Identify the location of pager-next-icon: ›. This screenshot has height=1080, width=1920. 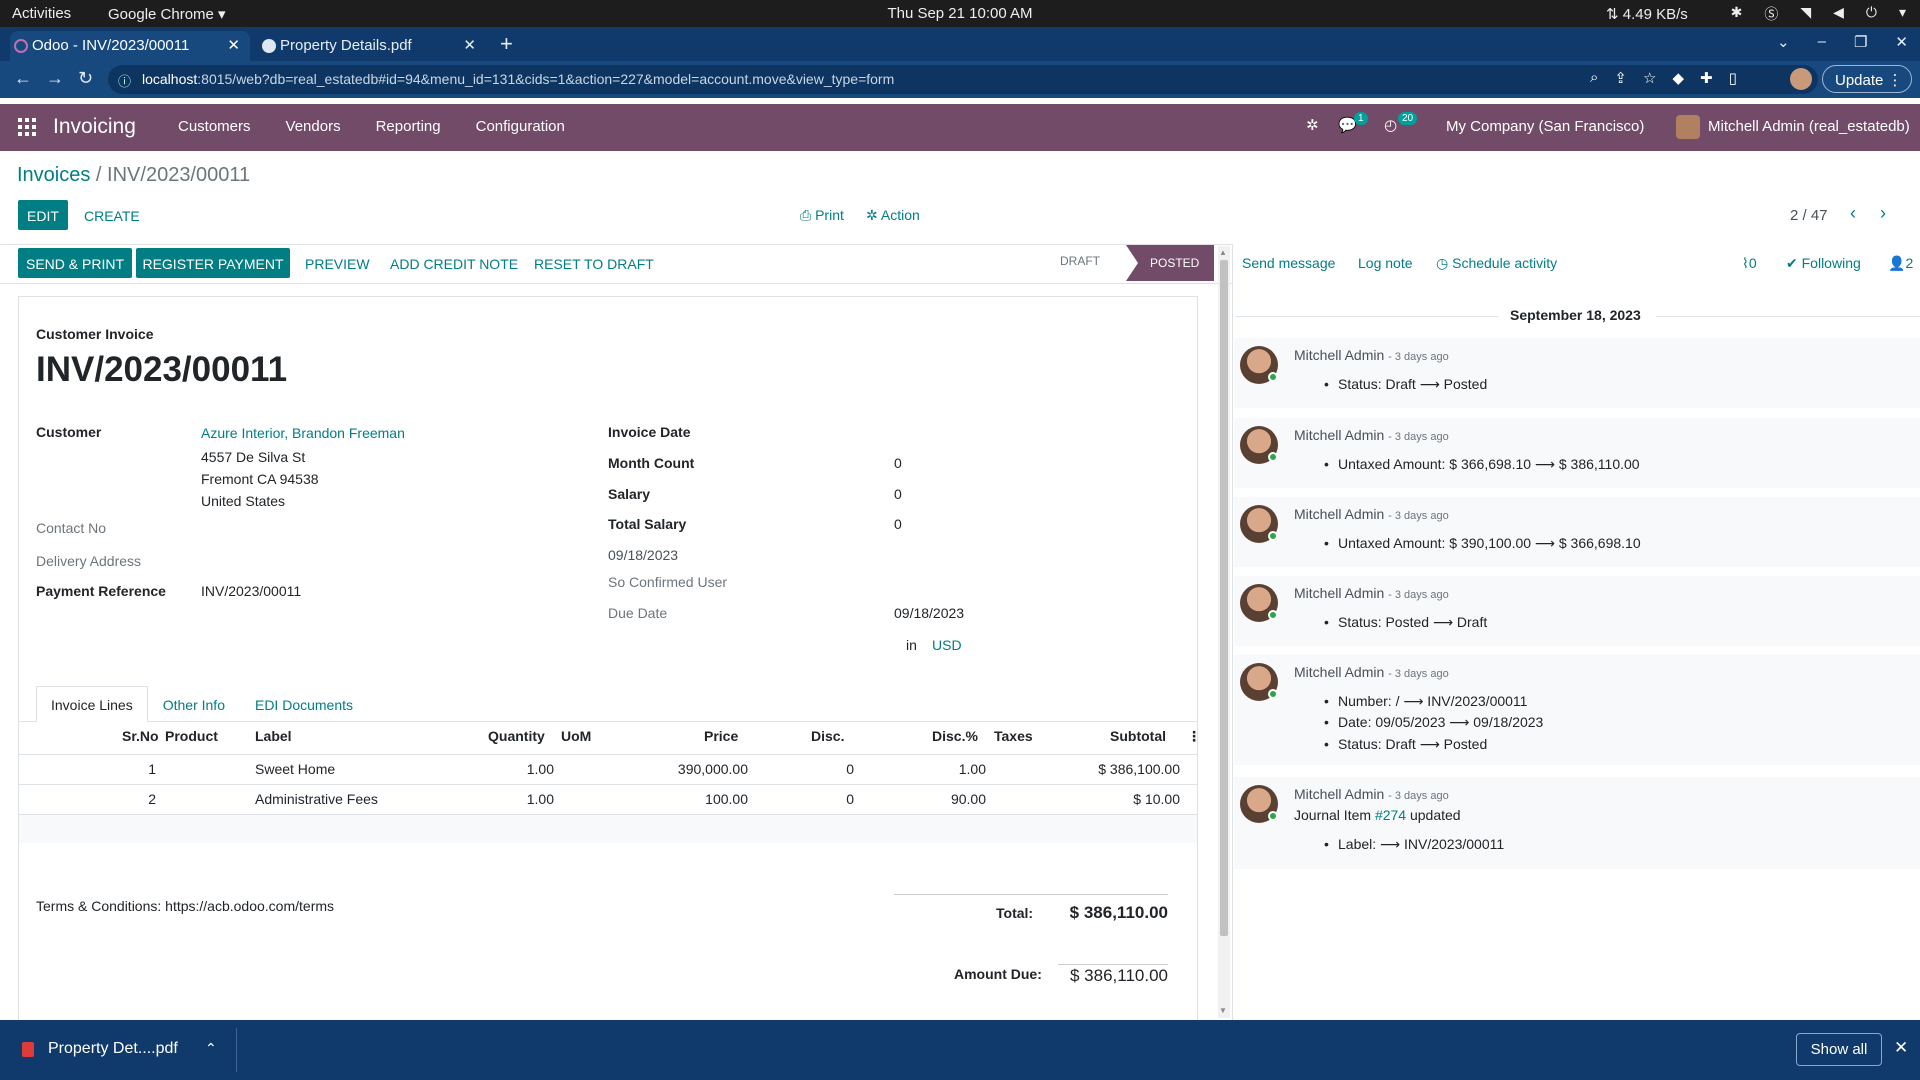
(1883, 213).